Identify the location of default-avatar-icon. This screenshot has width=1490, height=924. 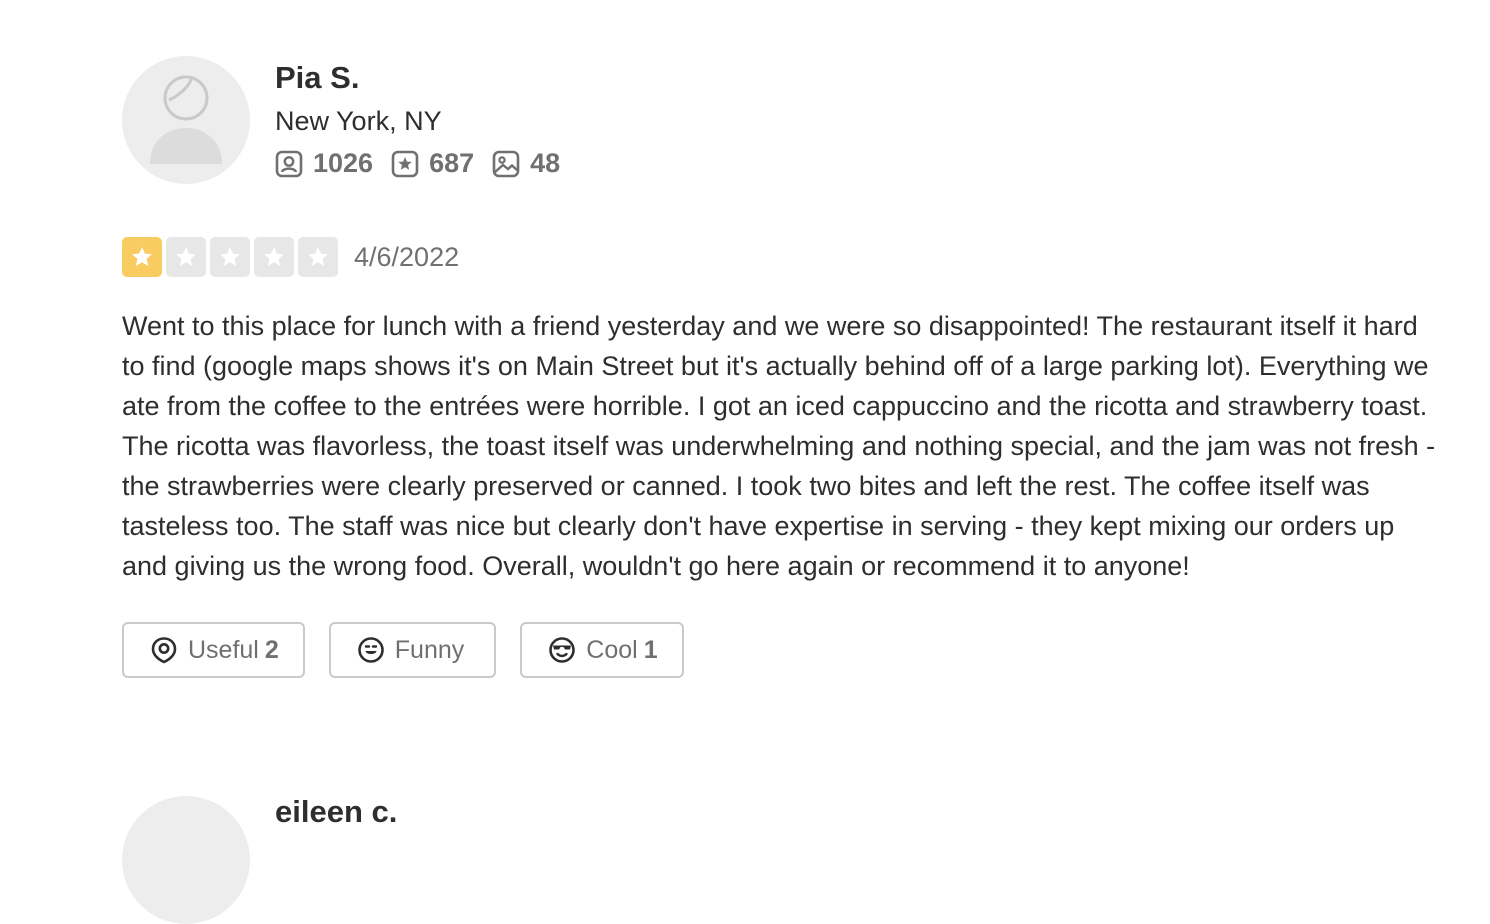
(186, 119).